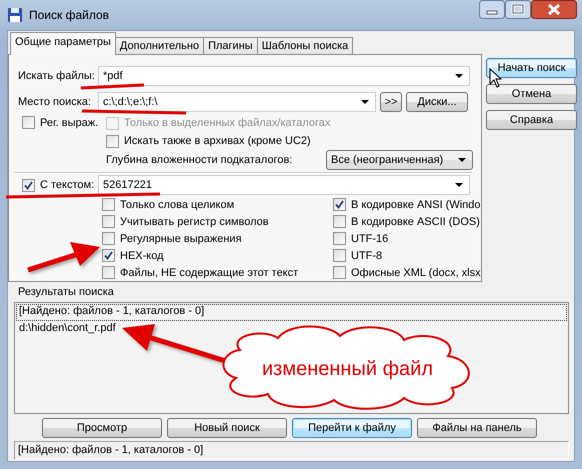  I want to click on button: Отмена, so click(531, 94).